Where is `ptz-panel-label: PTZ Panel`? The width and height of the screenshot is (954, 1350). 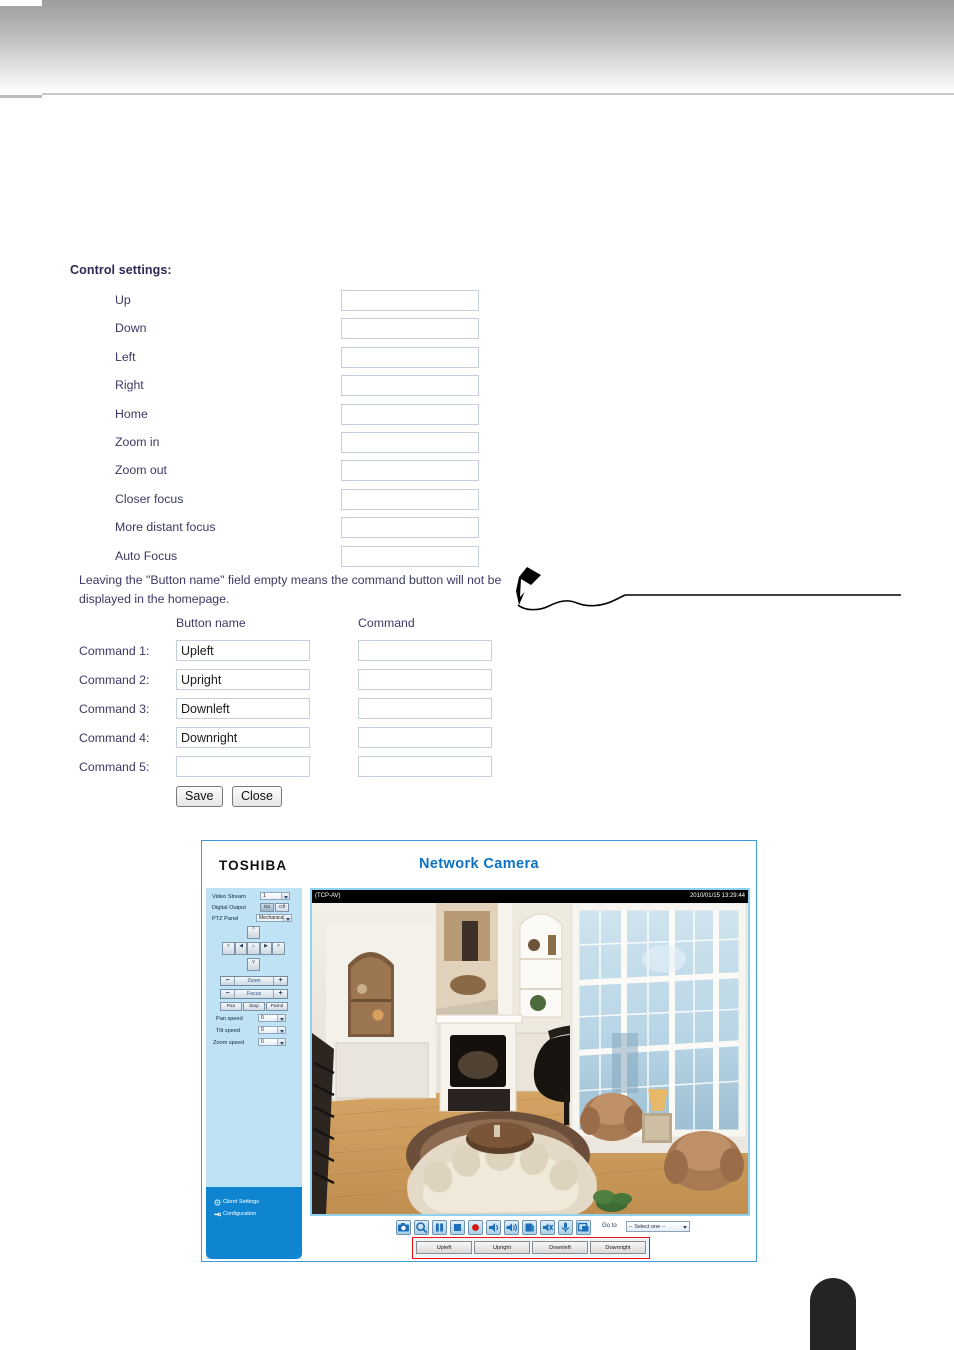 ptz-panel-label: PTZ Panel is located at coordinates (225, 919).